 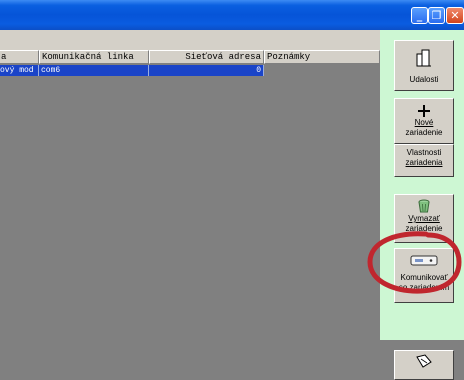 I want to click on events-label: Udalosti, so click(x=424, y=79).